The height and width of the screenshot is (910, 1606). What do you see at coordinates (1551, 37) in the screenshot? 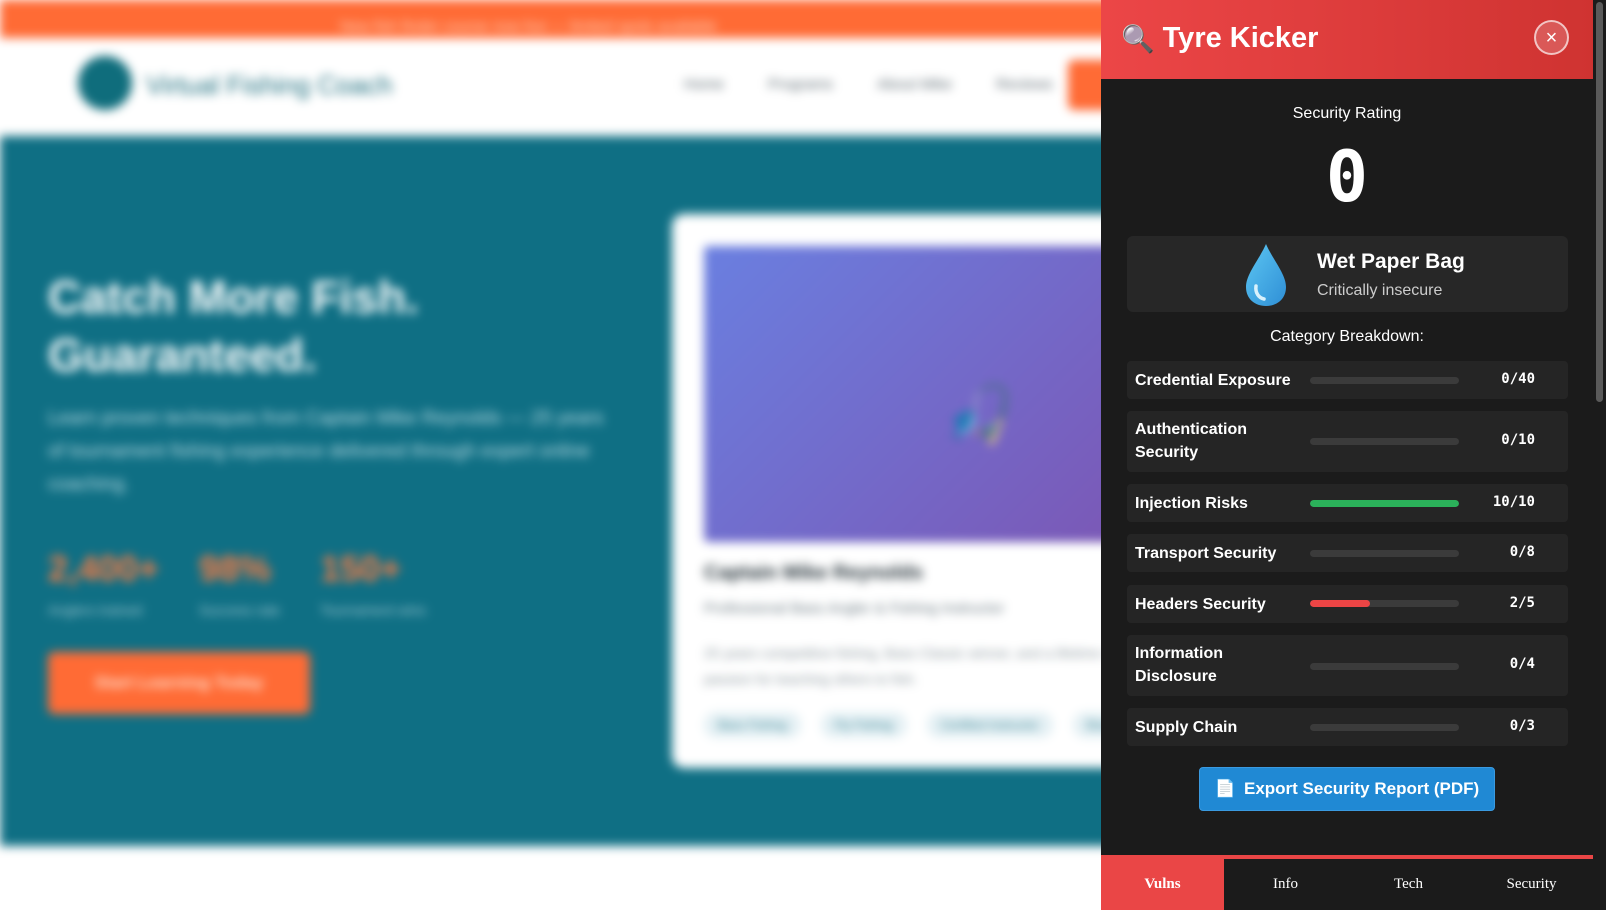
I see `close-button: ×` at bounding box center [1551, 37].